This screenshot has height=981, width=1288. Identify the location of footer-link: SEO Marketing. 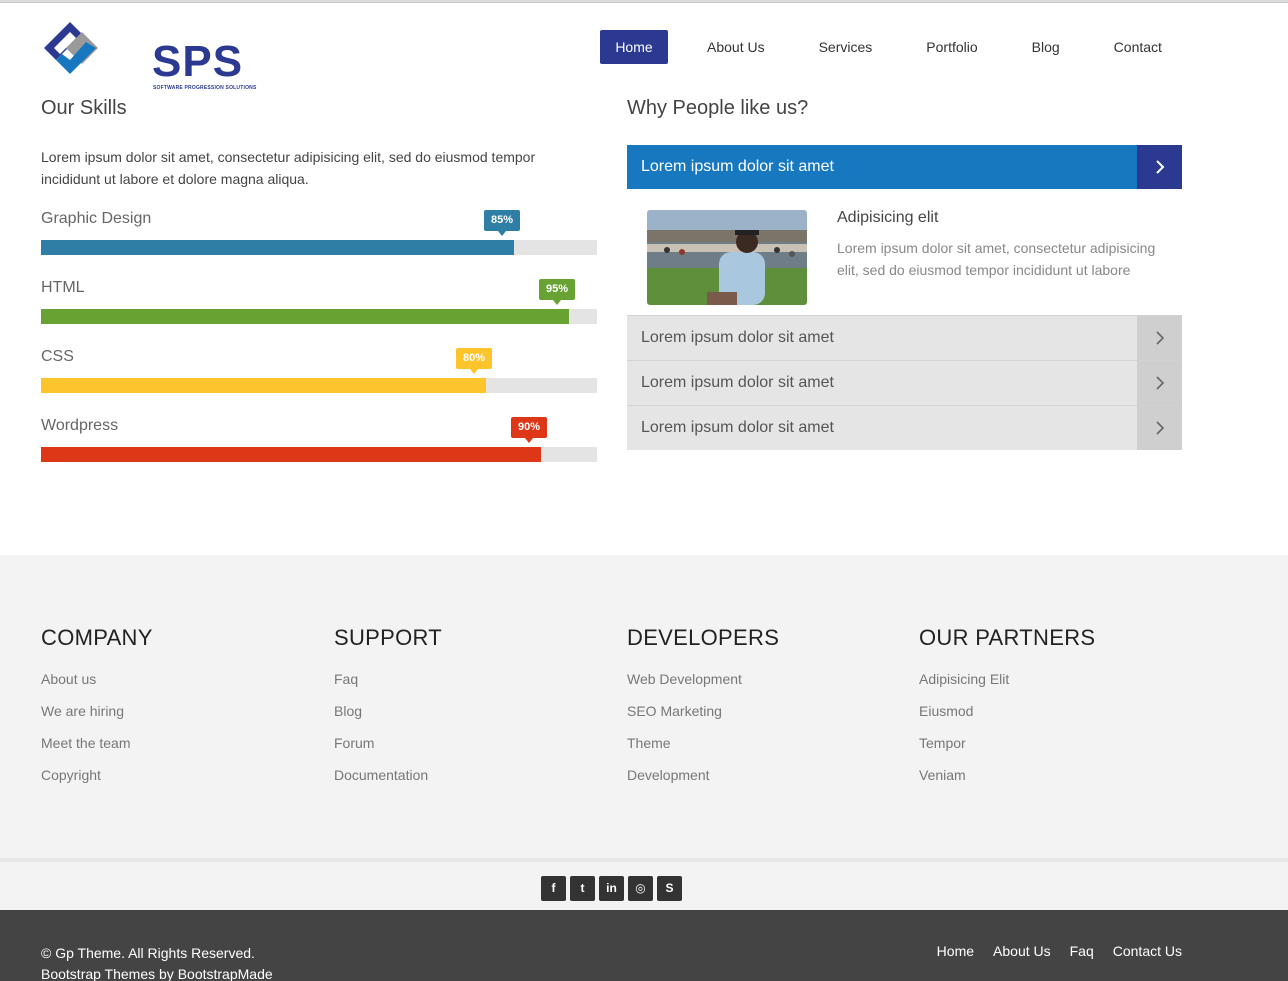
(703, 711).